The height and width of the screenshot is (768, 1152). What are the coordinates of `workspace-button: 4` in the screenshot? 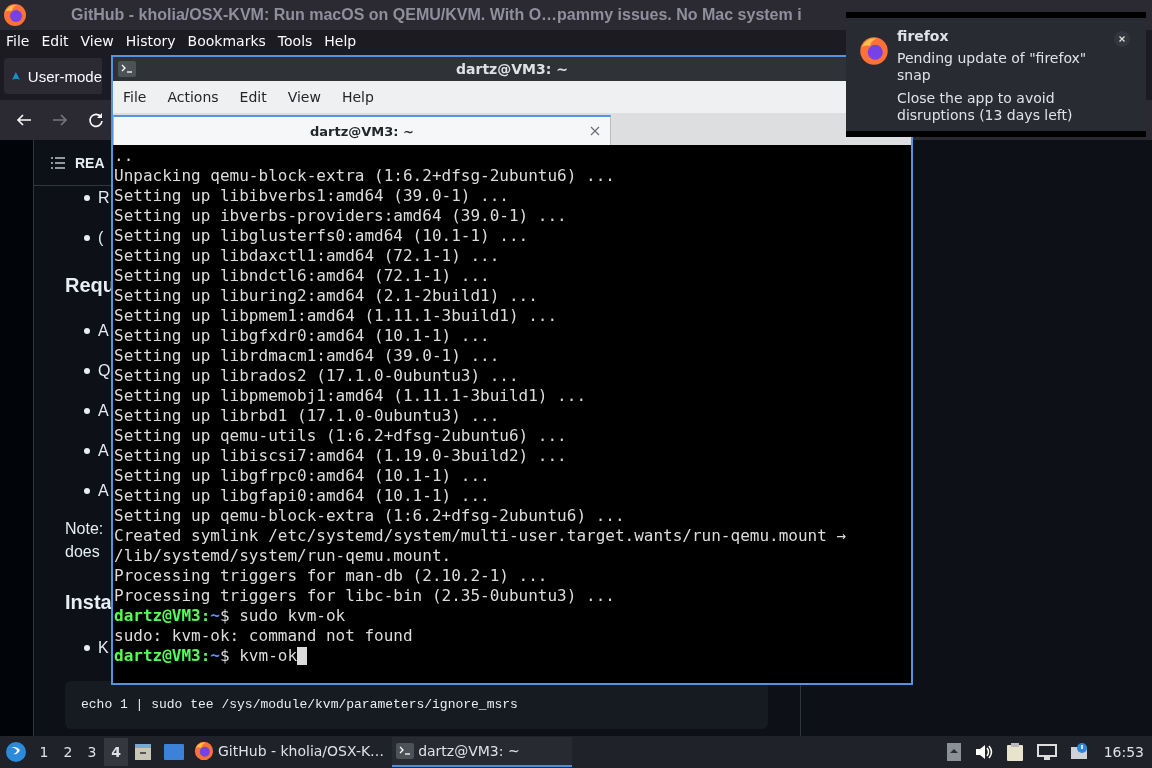 It's located at (116, 752).